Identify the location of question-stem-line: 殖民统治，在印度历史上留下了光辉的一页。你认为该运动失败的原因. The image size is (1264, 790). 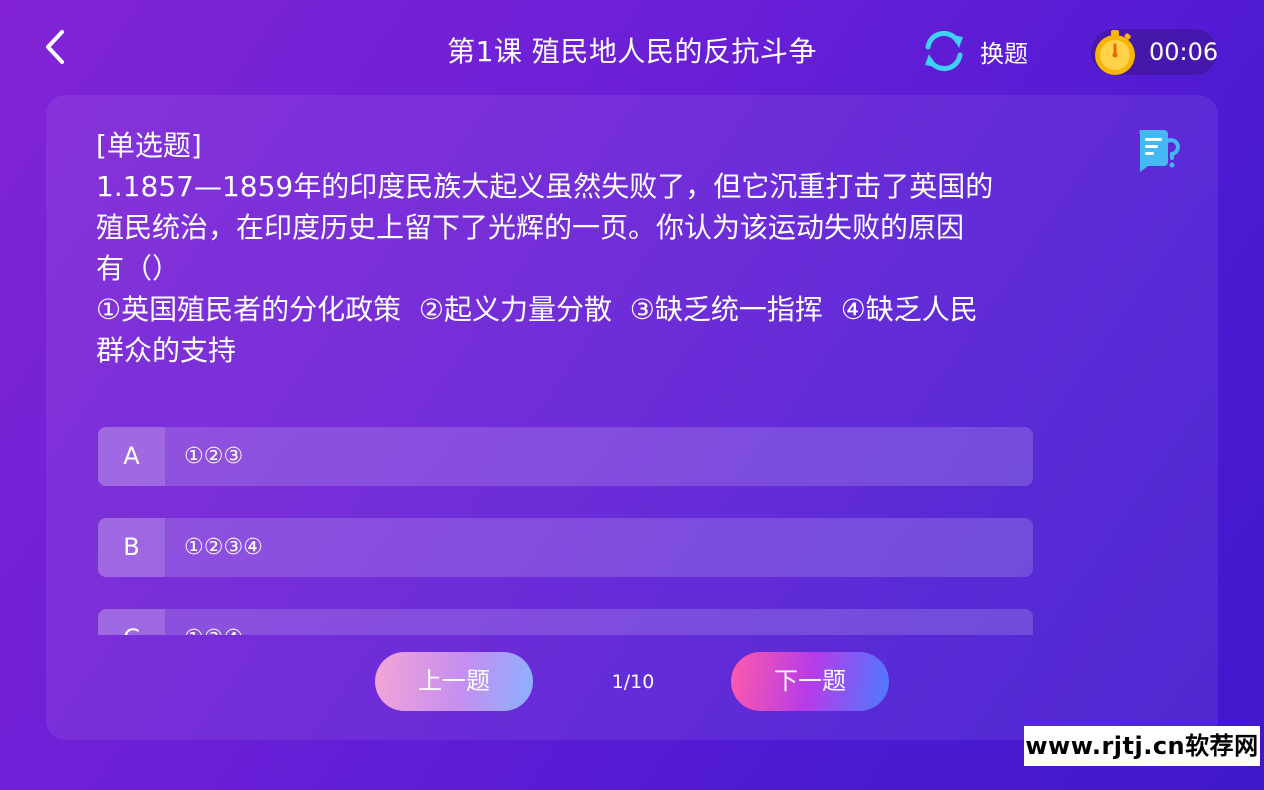
(530, 227).